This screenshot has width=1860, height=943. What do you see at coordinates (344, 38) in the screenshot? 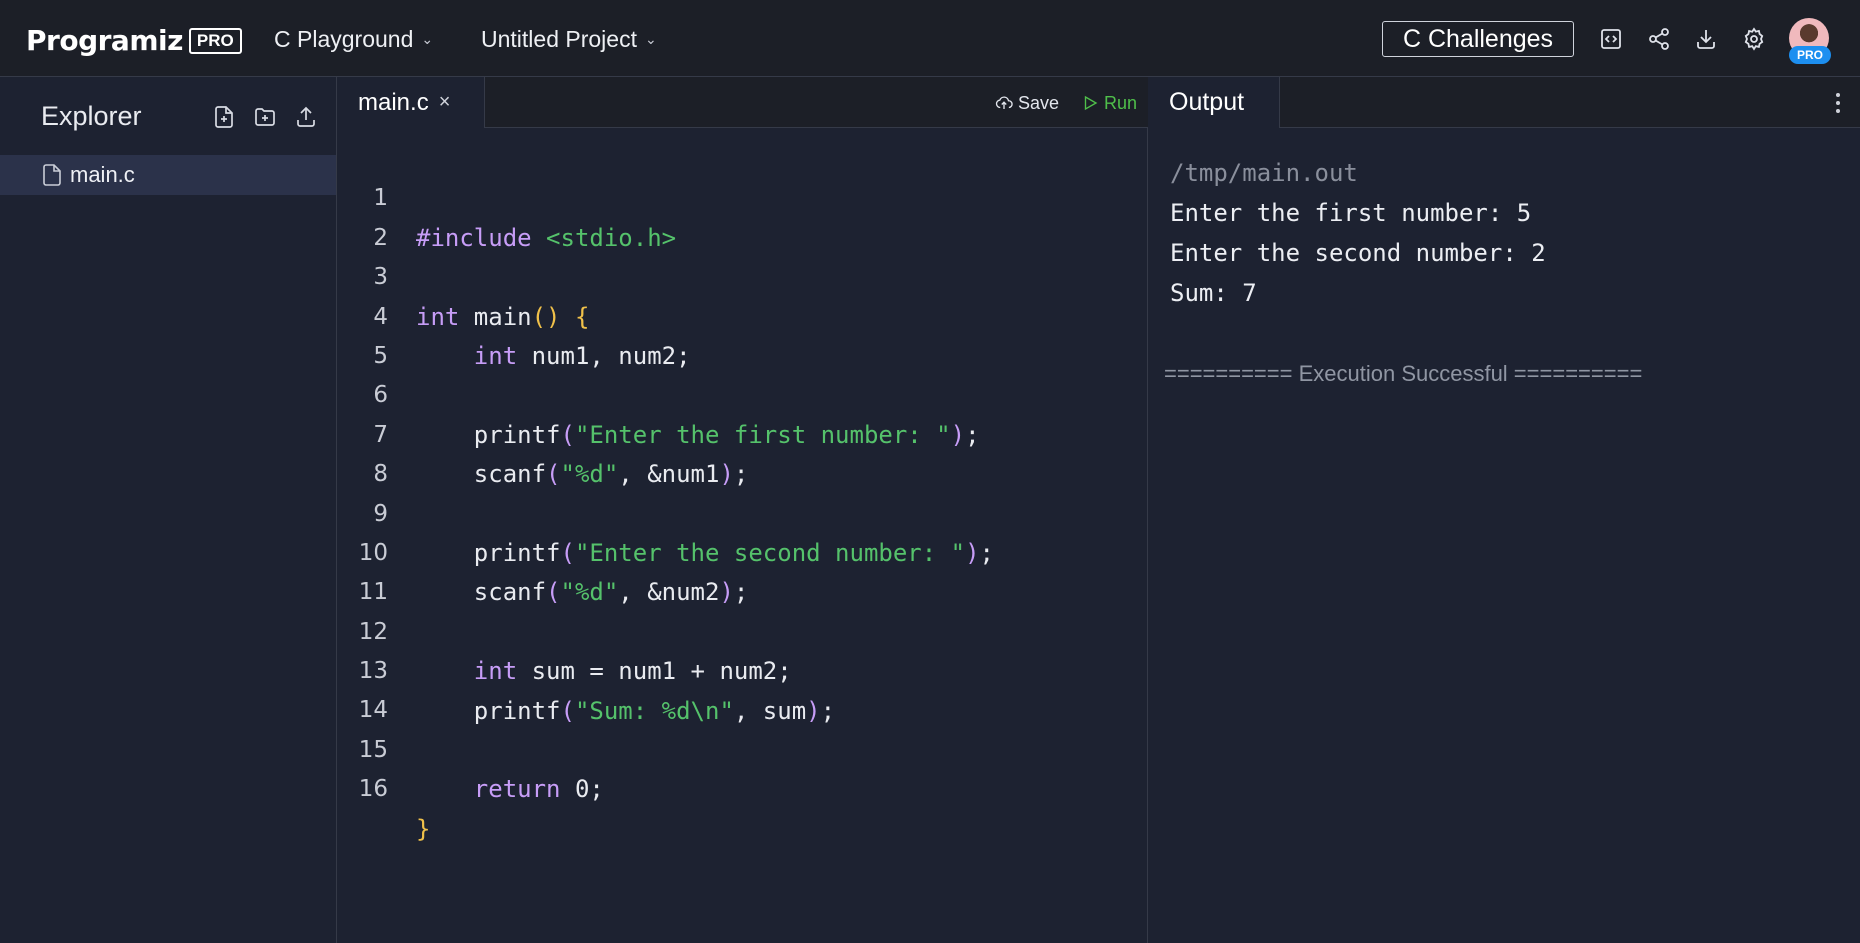
I see `playground-label: C Playground` at bounding box center [344, 38].